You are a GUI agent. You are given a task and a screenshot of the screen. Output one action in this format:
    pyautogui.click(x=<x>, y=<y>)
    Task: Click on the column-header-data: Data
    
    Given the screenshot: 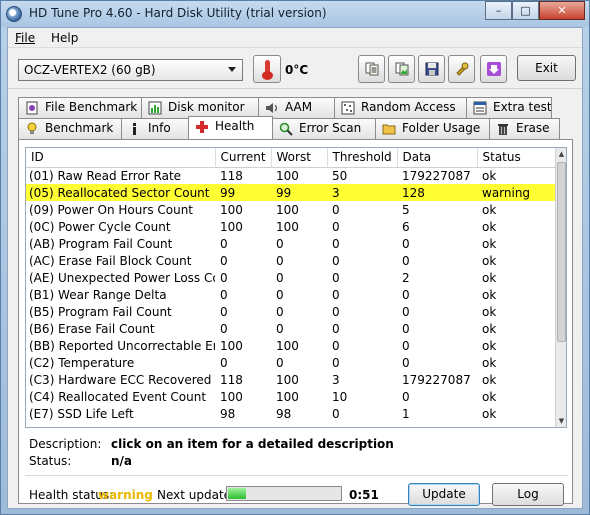 What is the action you would take?
    pyautogui.click(x=437, y=158)
    